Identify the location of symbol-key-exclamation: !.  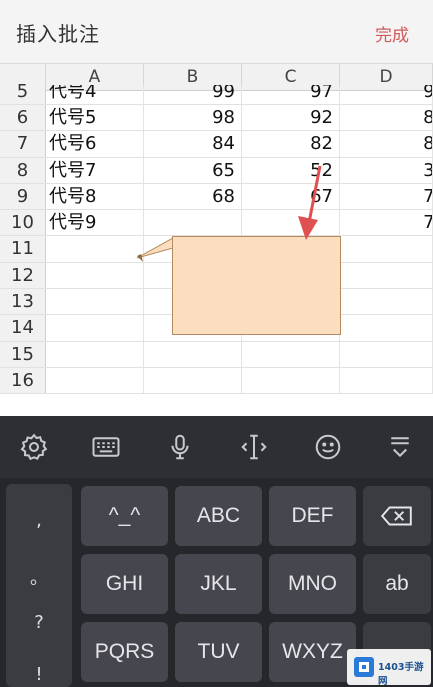
(39, 674).